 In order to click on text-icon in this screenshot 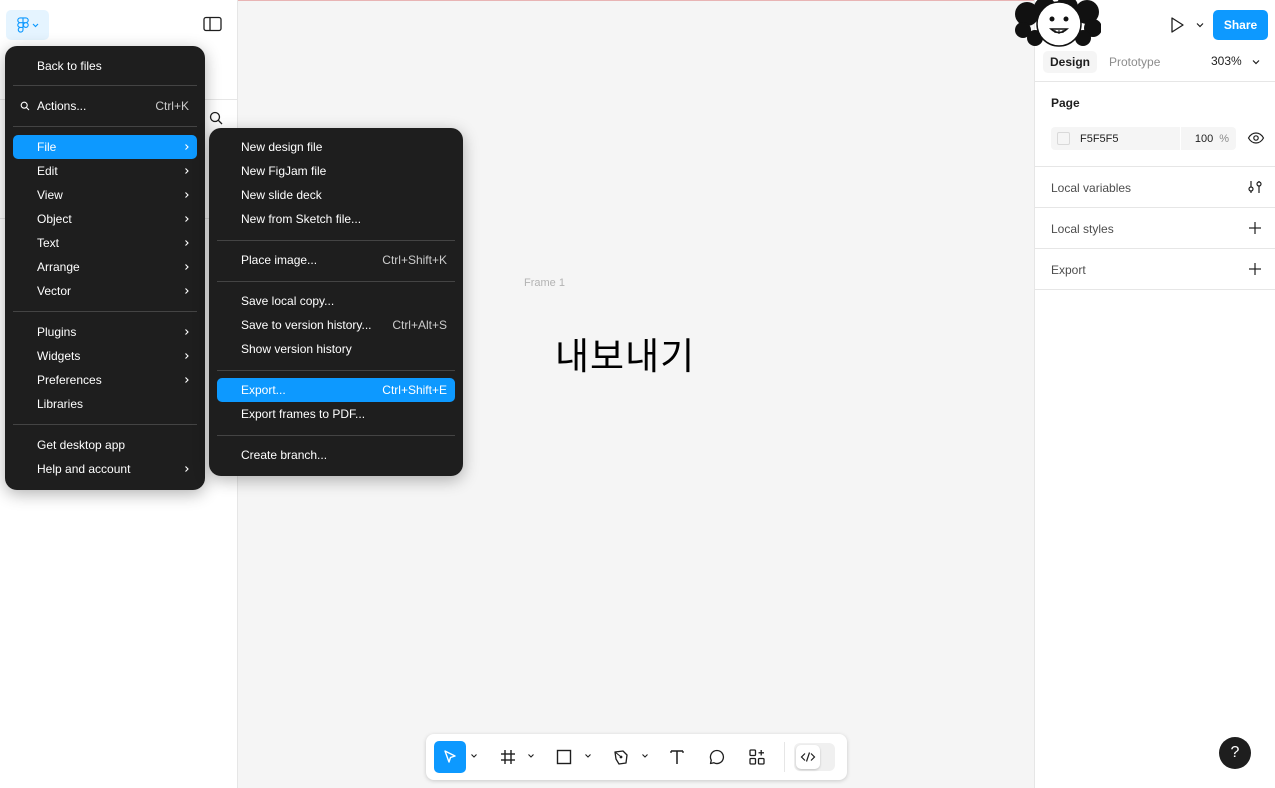, I will do `click(677, 757)`.